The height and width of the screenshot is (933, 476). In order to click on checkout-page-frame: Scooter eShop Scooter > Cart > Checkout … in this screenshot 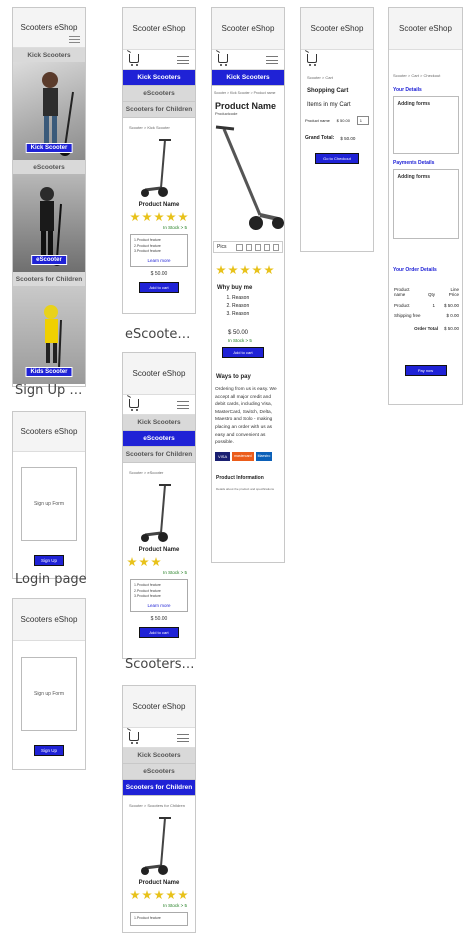, I will do `click(425, 206)`.